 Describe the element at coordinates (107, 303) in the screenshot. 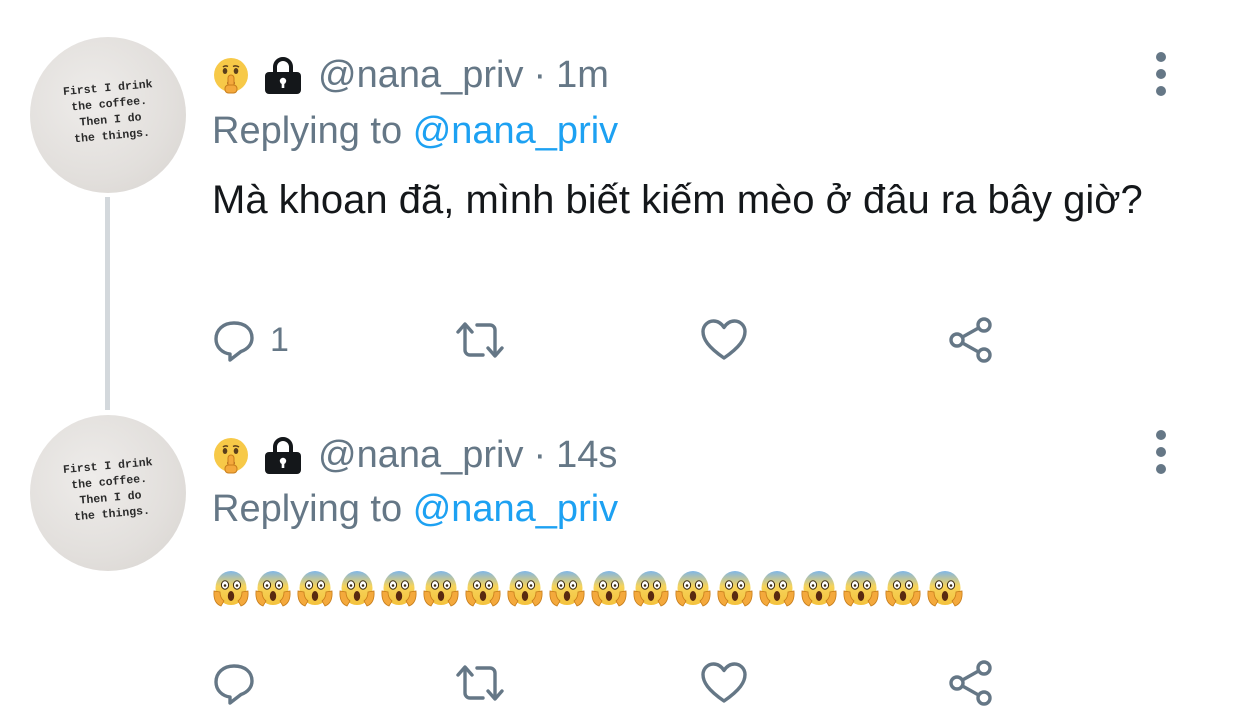

I see `thread-line` at that location.